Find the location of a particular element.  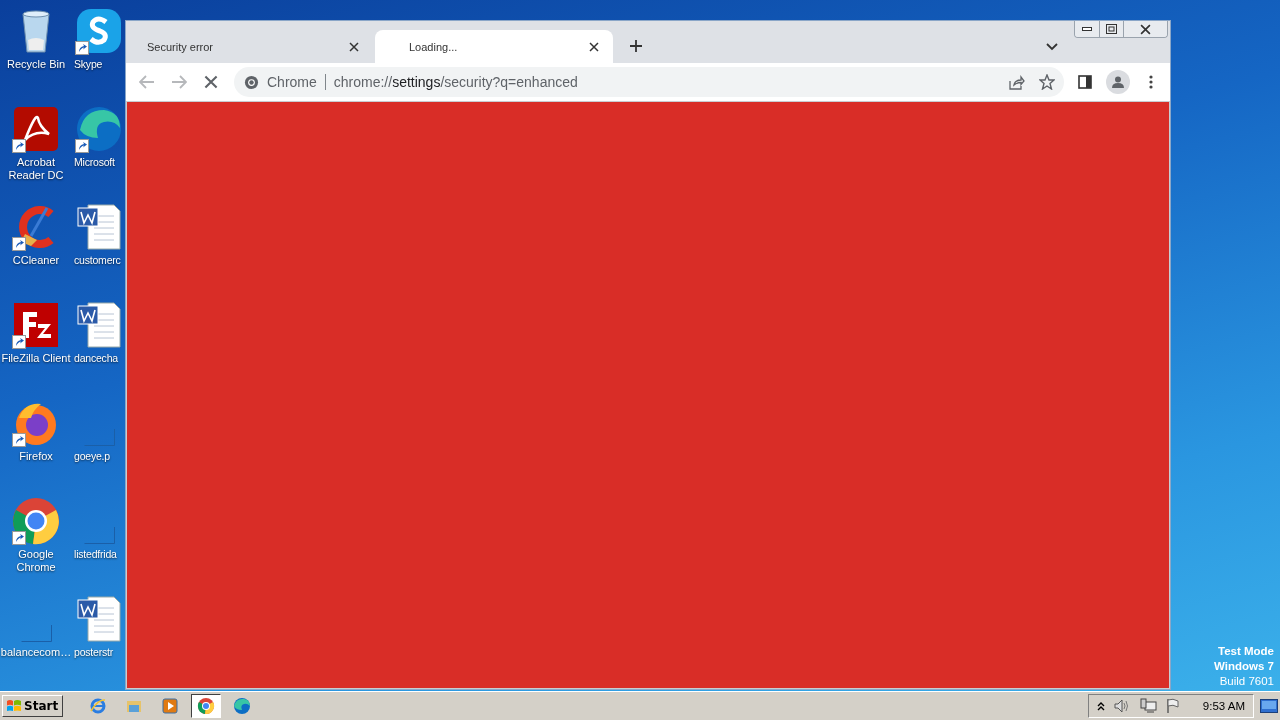

site-chip: Chrome is located at coordinates (296, 82).